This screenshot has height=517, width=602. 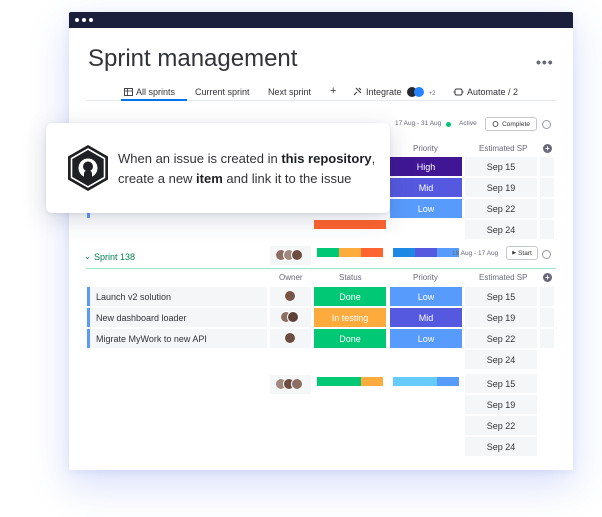 What do you see at coordinates (432, 94) in the screenshot?
I see `integration-count-badge: +2` at bounding box center [432, 94].